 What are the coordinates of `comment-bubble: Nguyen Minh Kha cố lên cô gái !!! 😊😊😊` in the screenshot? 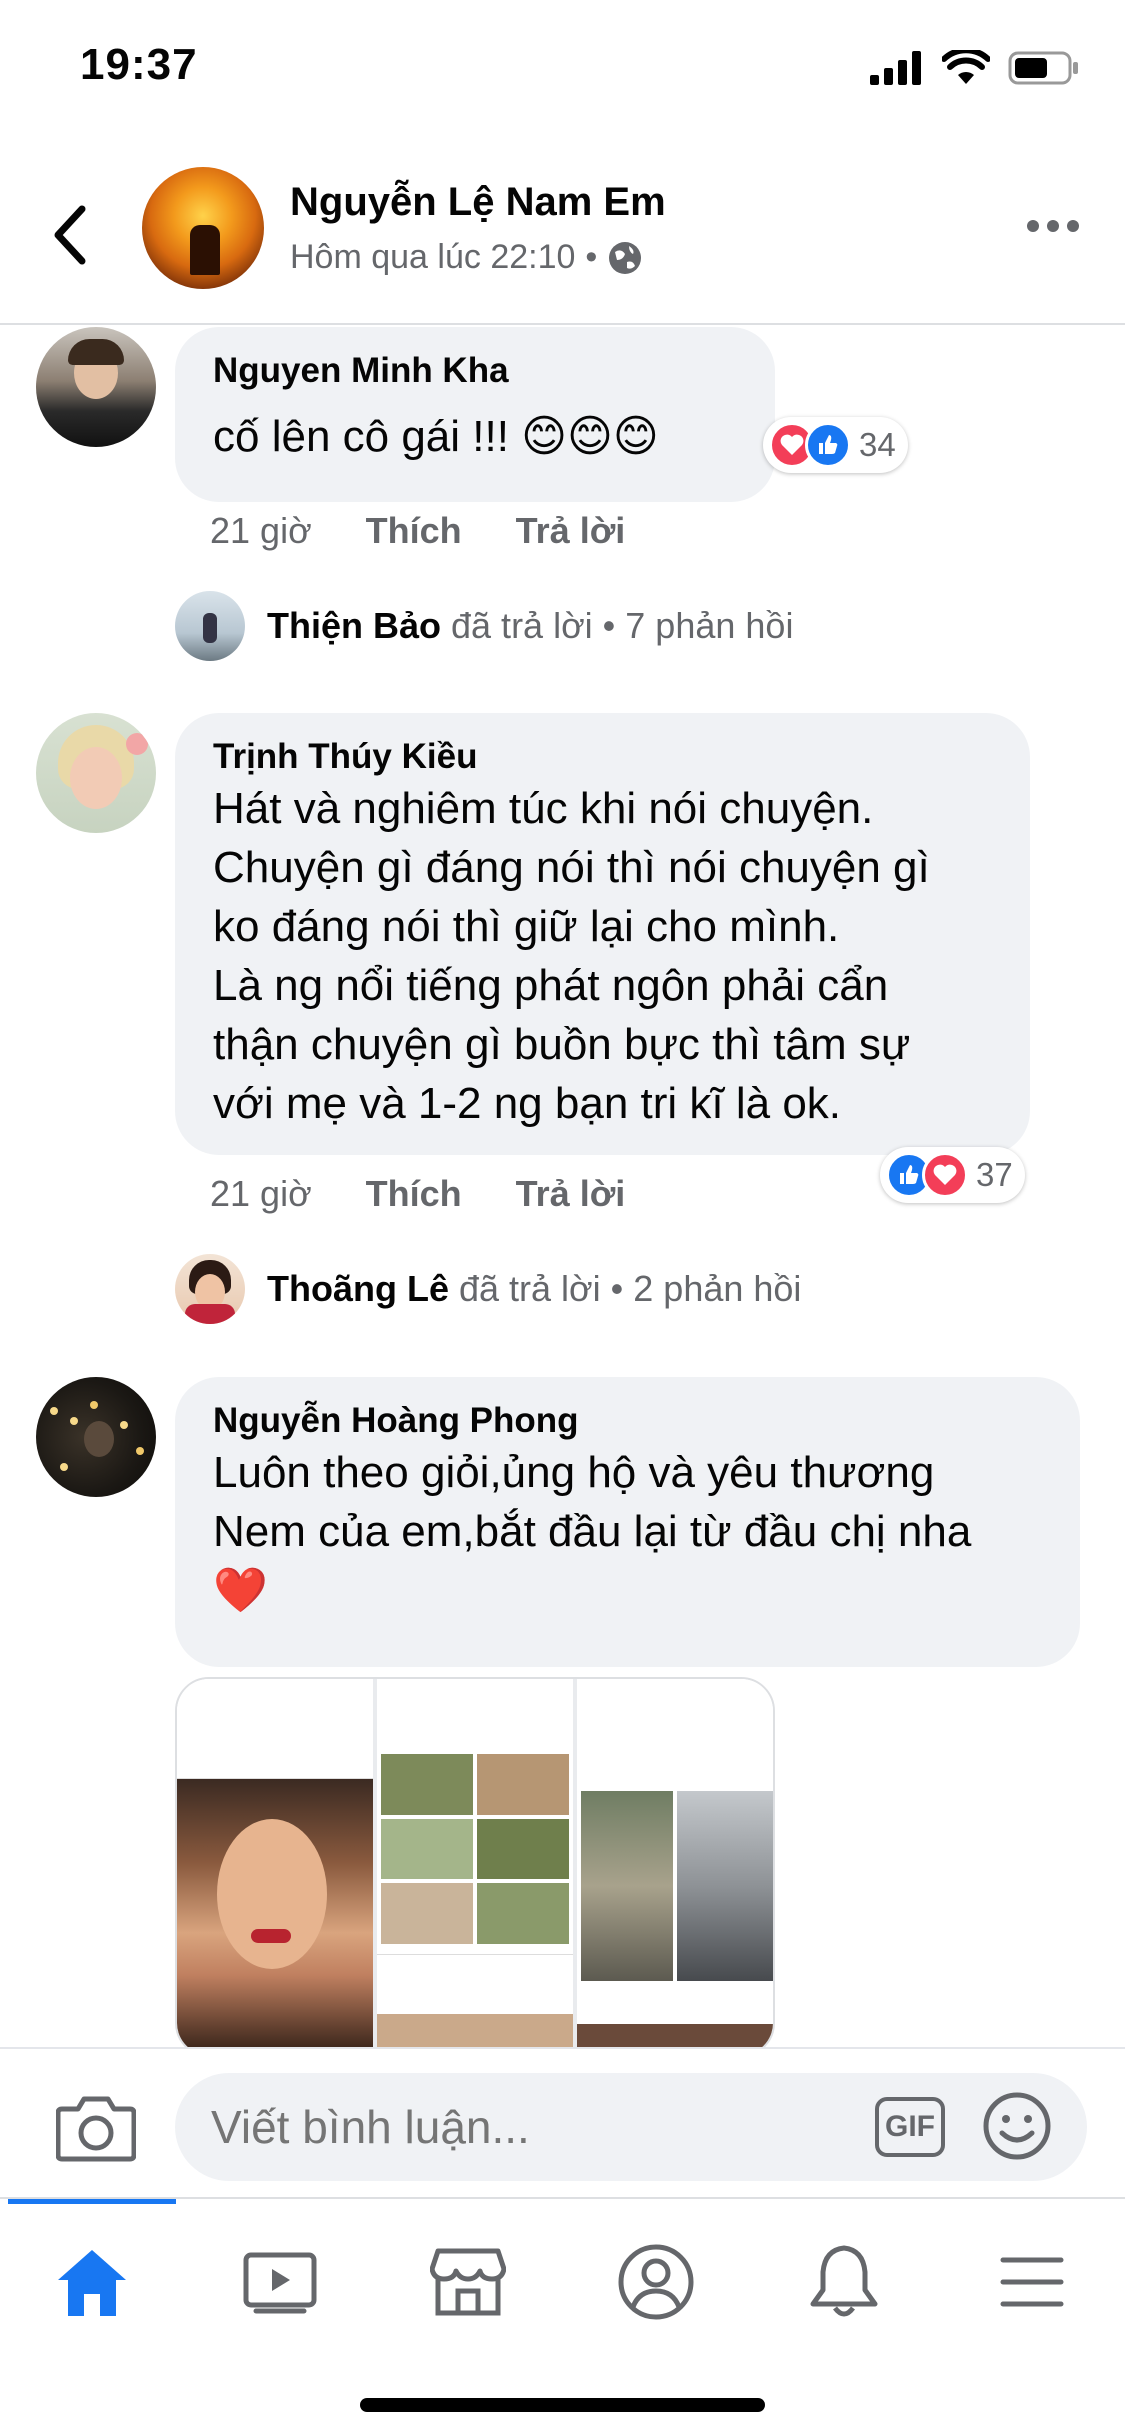 It's located at (475, 414).